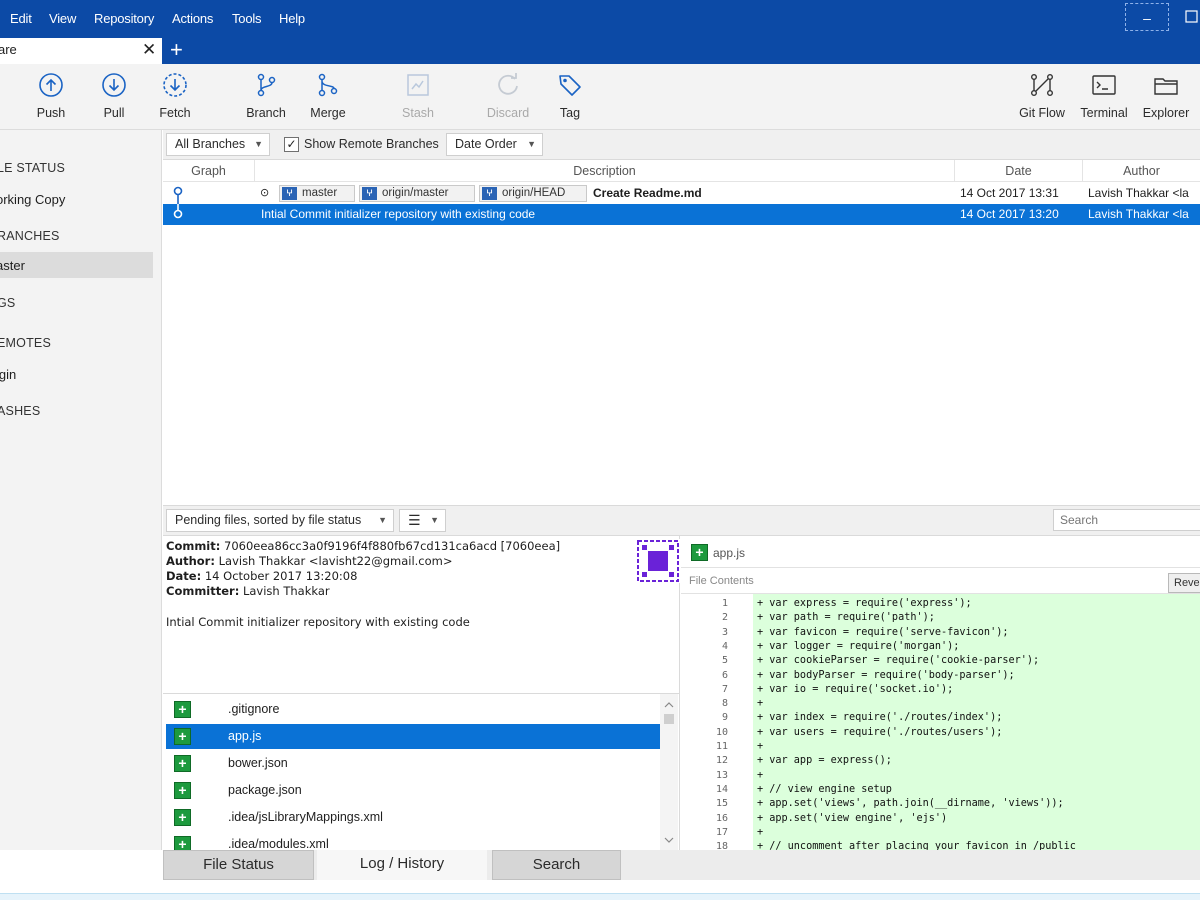 The width and height of the screenshot is (1200, 900). What do you see at coordinates (864, 603) in the screenshot?
I see `code-line: + var express = require('express');` at bounding box center [864, 603].